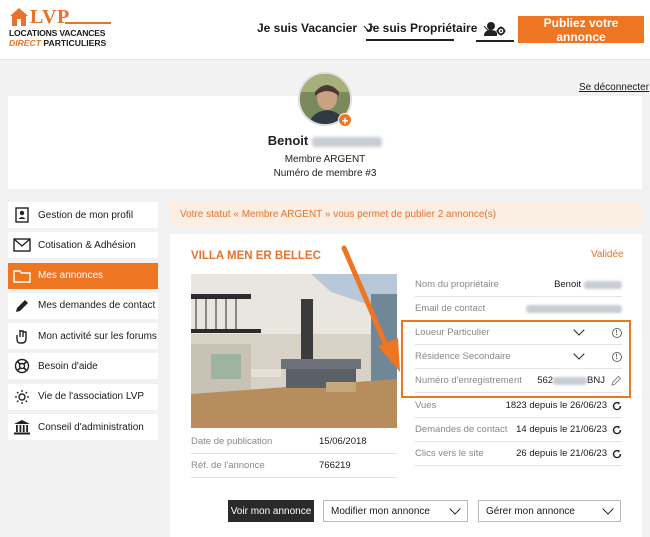 The height and width of the screenshot is (537, 650). I want to click on email-value, so click(574, 308).